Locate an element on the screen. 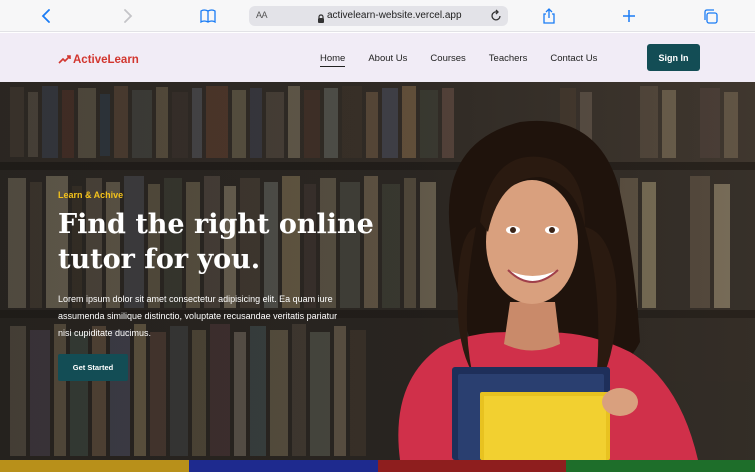 This screenshot has width=755, height=472. color-strip is located at coordinates (377, 466).